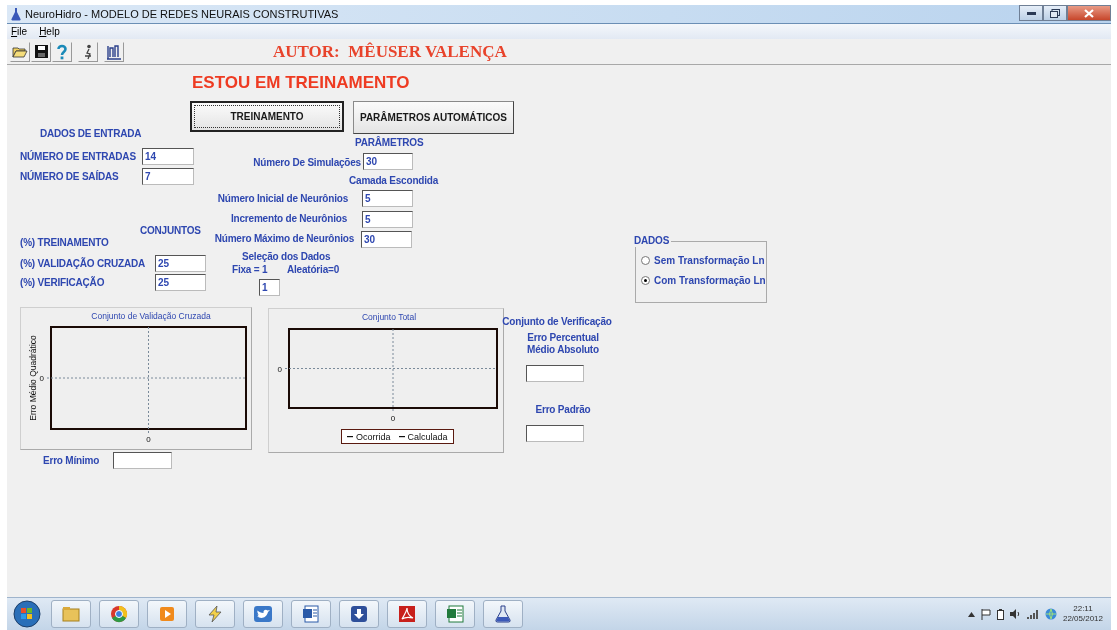  Describe the element at coordinates (1032, 614) in the screenshot. I see `signal-icon` at that location.